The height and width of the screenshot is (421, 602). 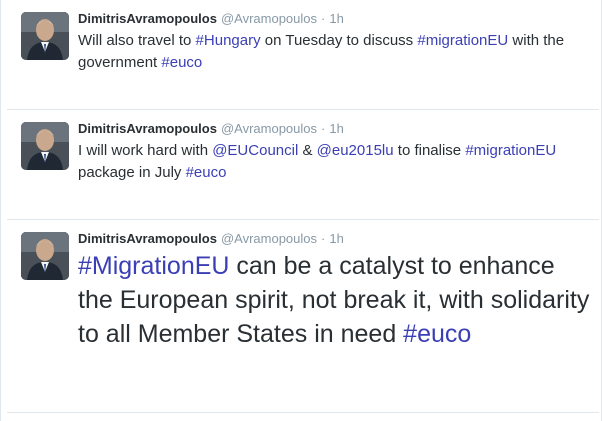 What do you see at coordinates (228, 40) in the screenshot?
I see `hashtag-link: #Hungary` at bounding box center [228, 40].